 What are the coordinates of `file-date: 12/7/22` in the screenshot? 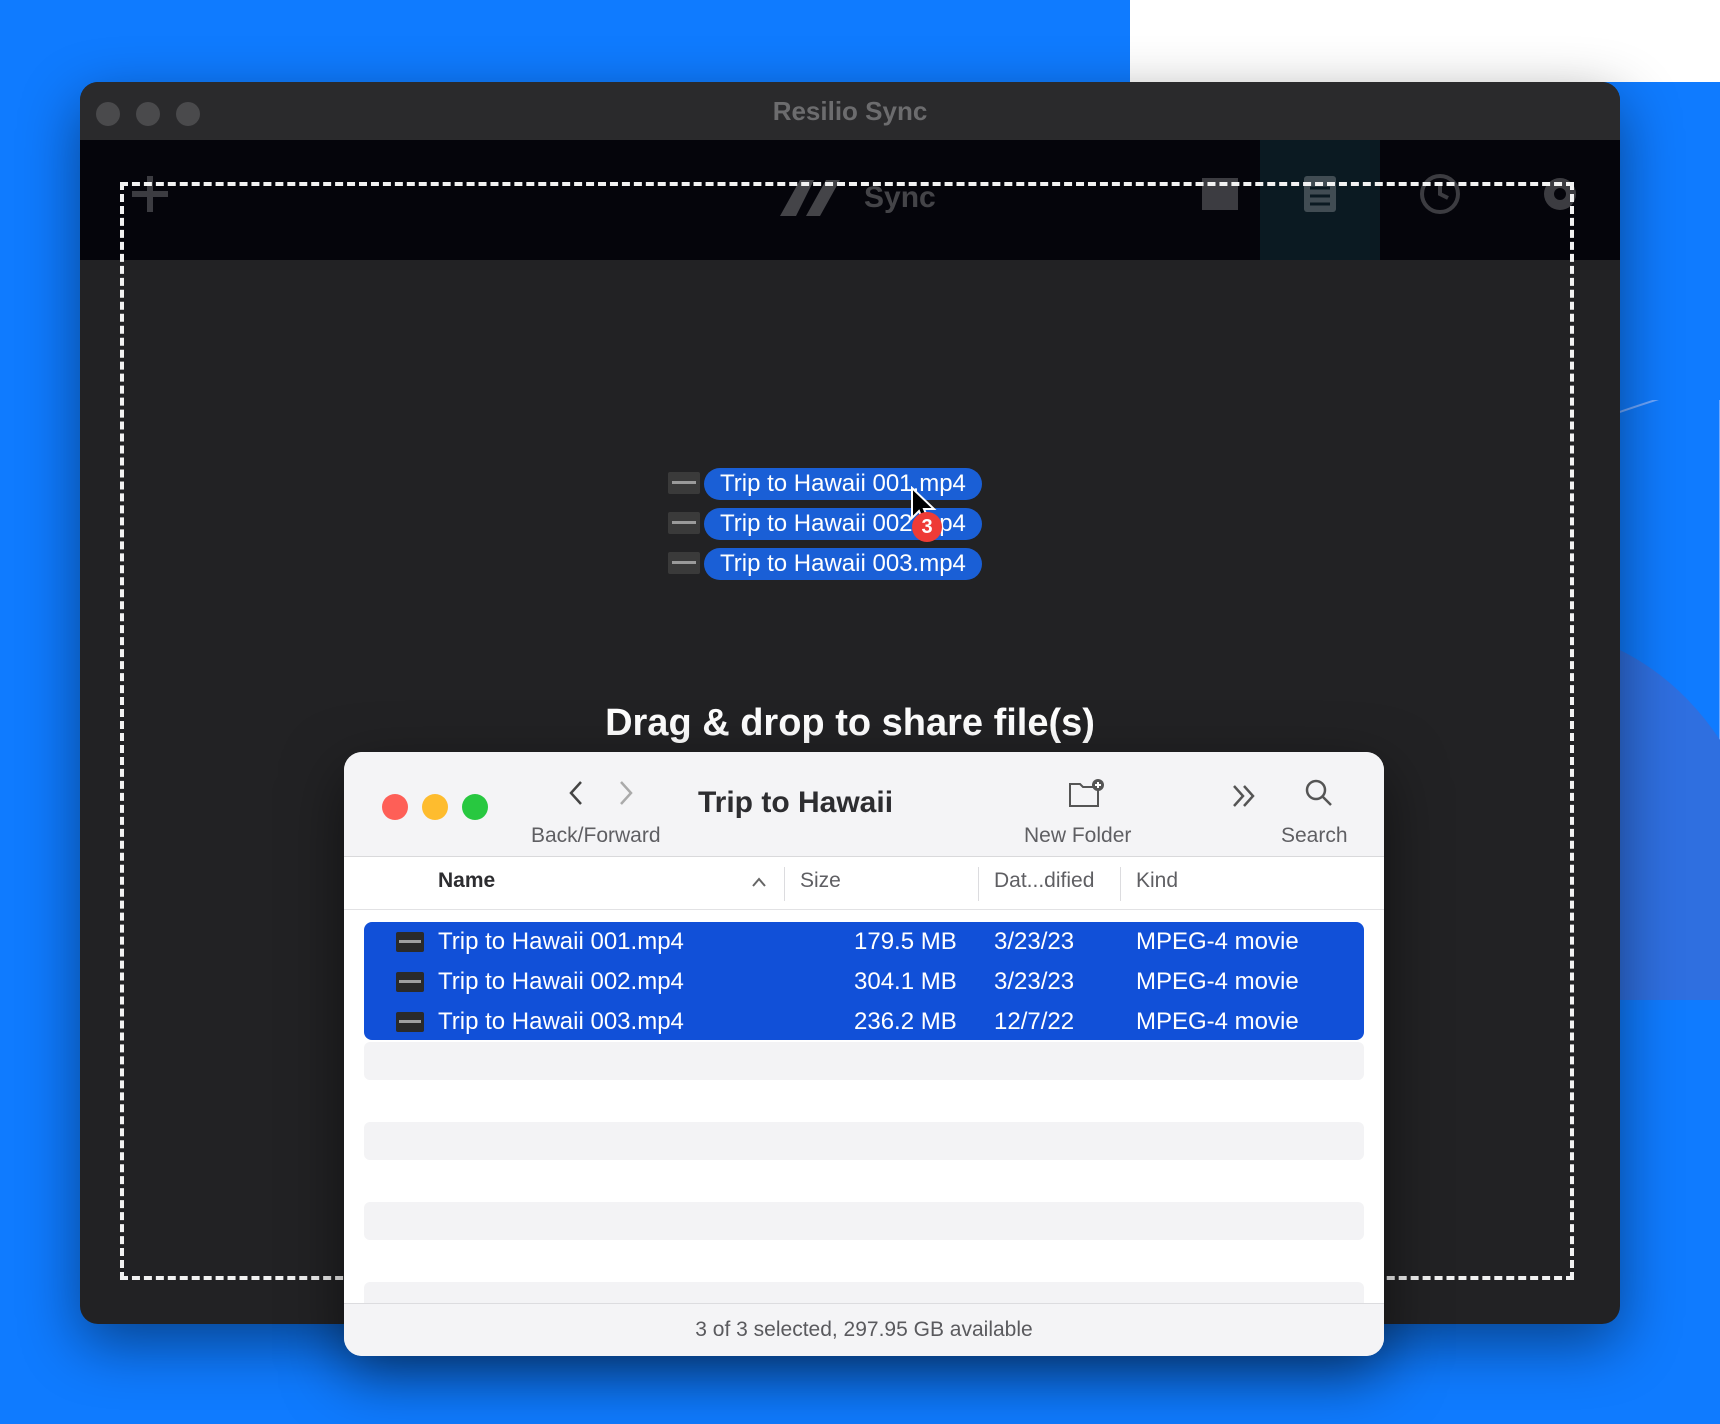 It's located at (1034, 1021).